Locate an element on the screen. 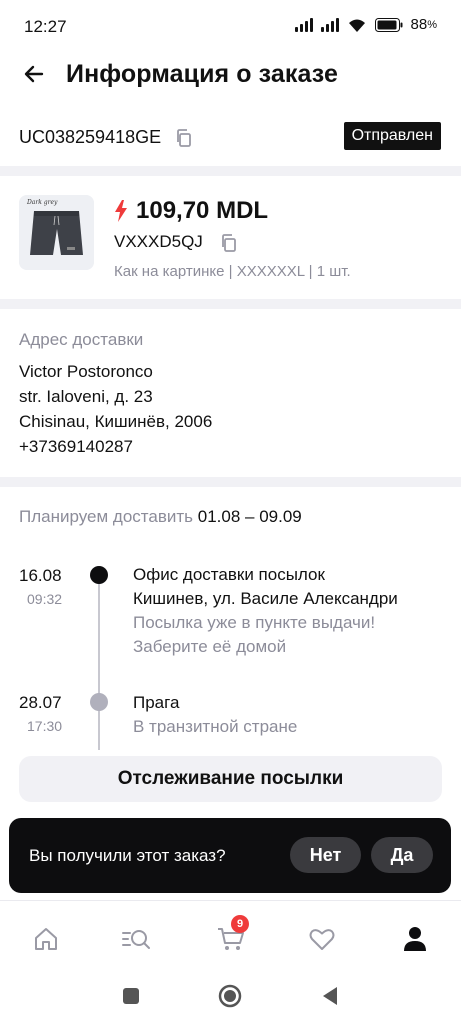 The image size is (461, 1024). lightning-icon is located at coordinates (121, 211).